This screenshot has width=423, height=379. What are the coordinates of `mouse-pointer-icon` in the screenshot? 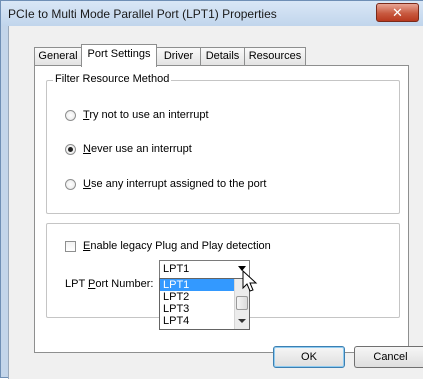 It's located at (250, 281).